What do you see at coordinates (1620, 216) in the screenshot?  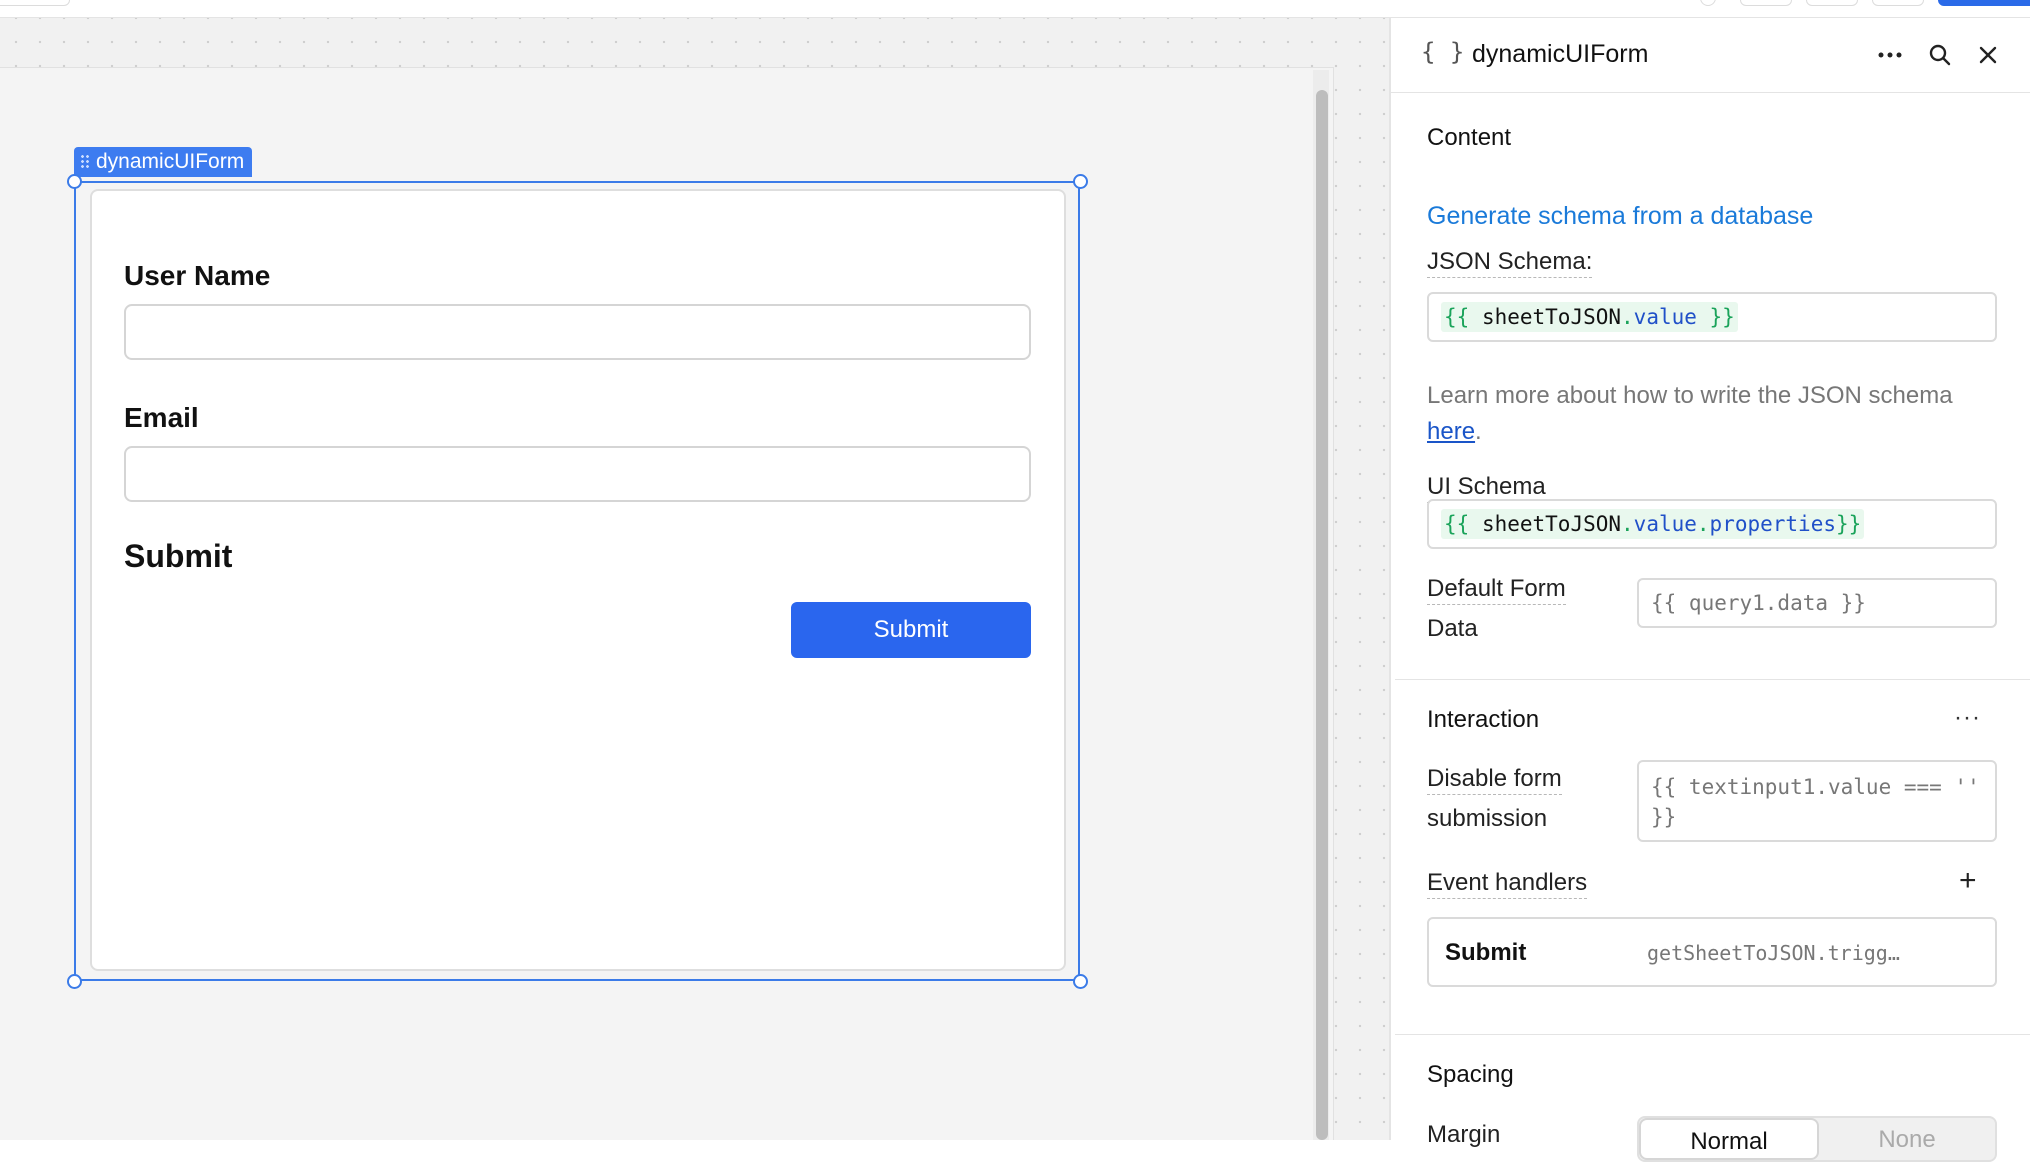 I see `generate-schema-link: Generate schema from a database` at bounding box center [1620, 216].